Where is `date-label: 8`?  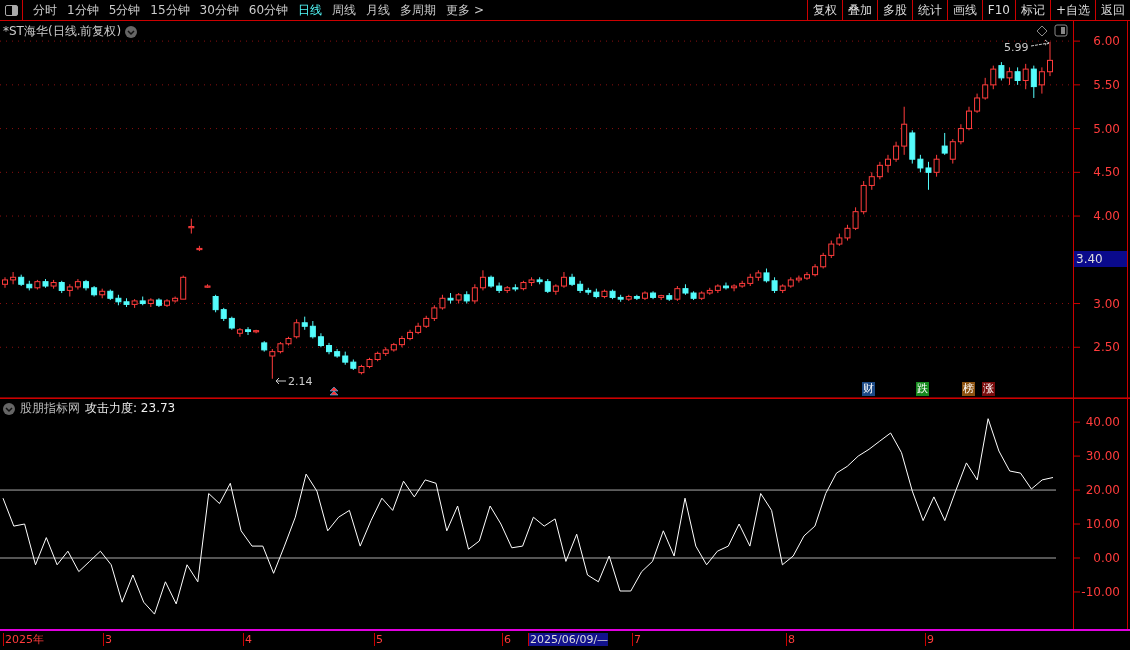 date-label: 8 is located at coordinates (790, 639).